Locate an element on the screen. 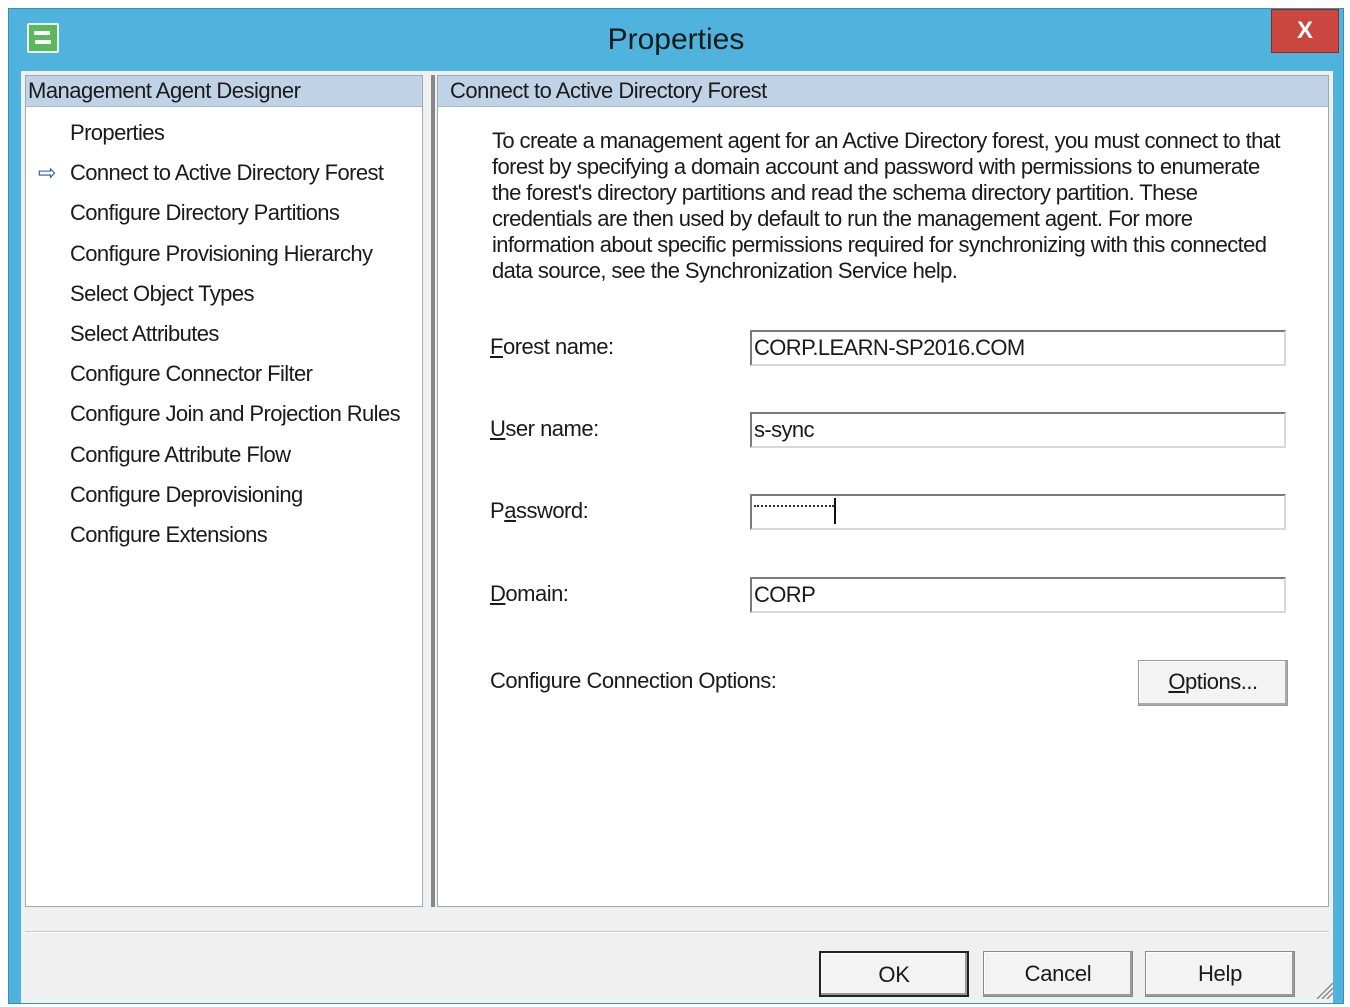 The image size is (1350, 1007). access-key: D is located at coordinates (498, 593).